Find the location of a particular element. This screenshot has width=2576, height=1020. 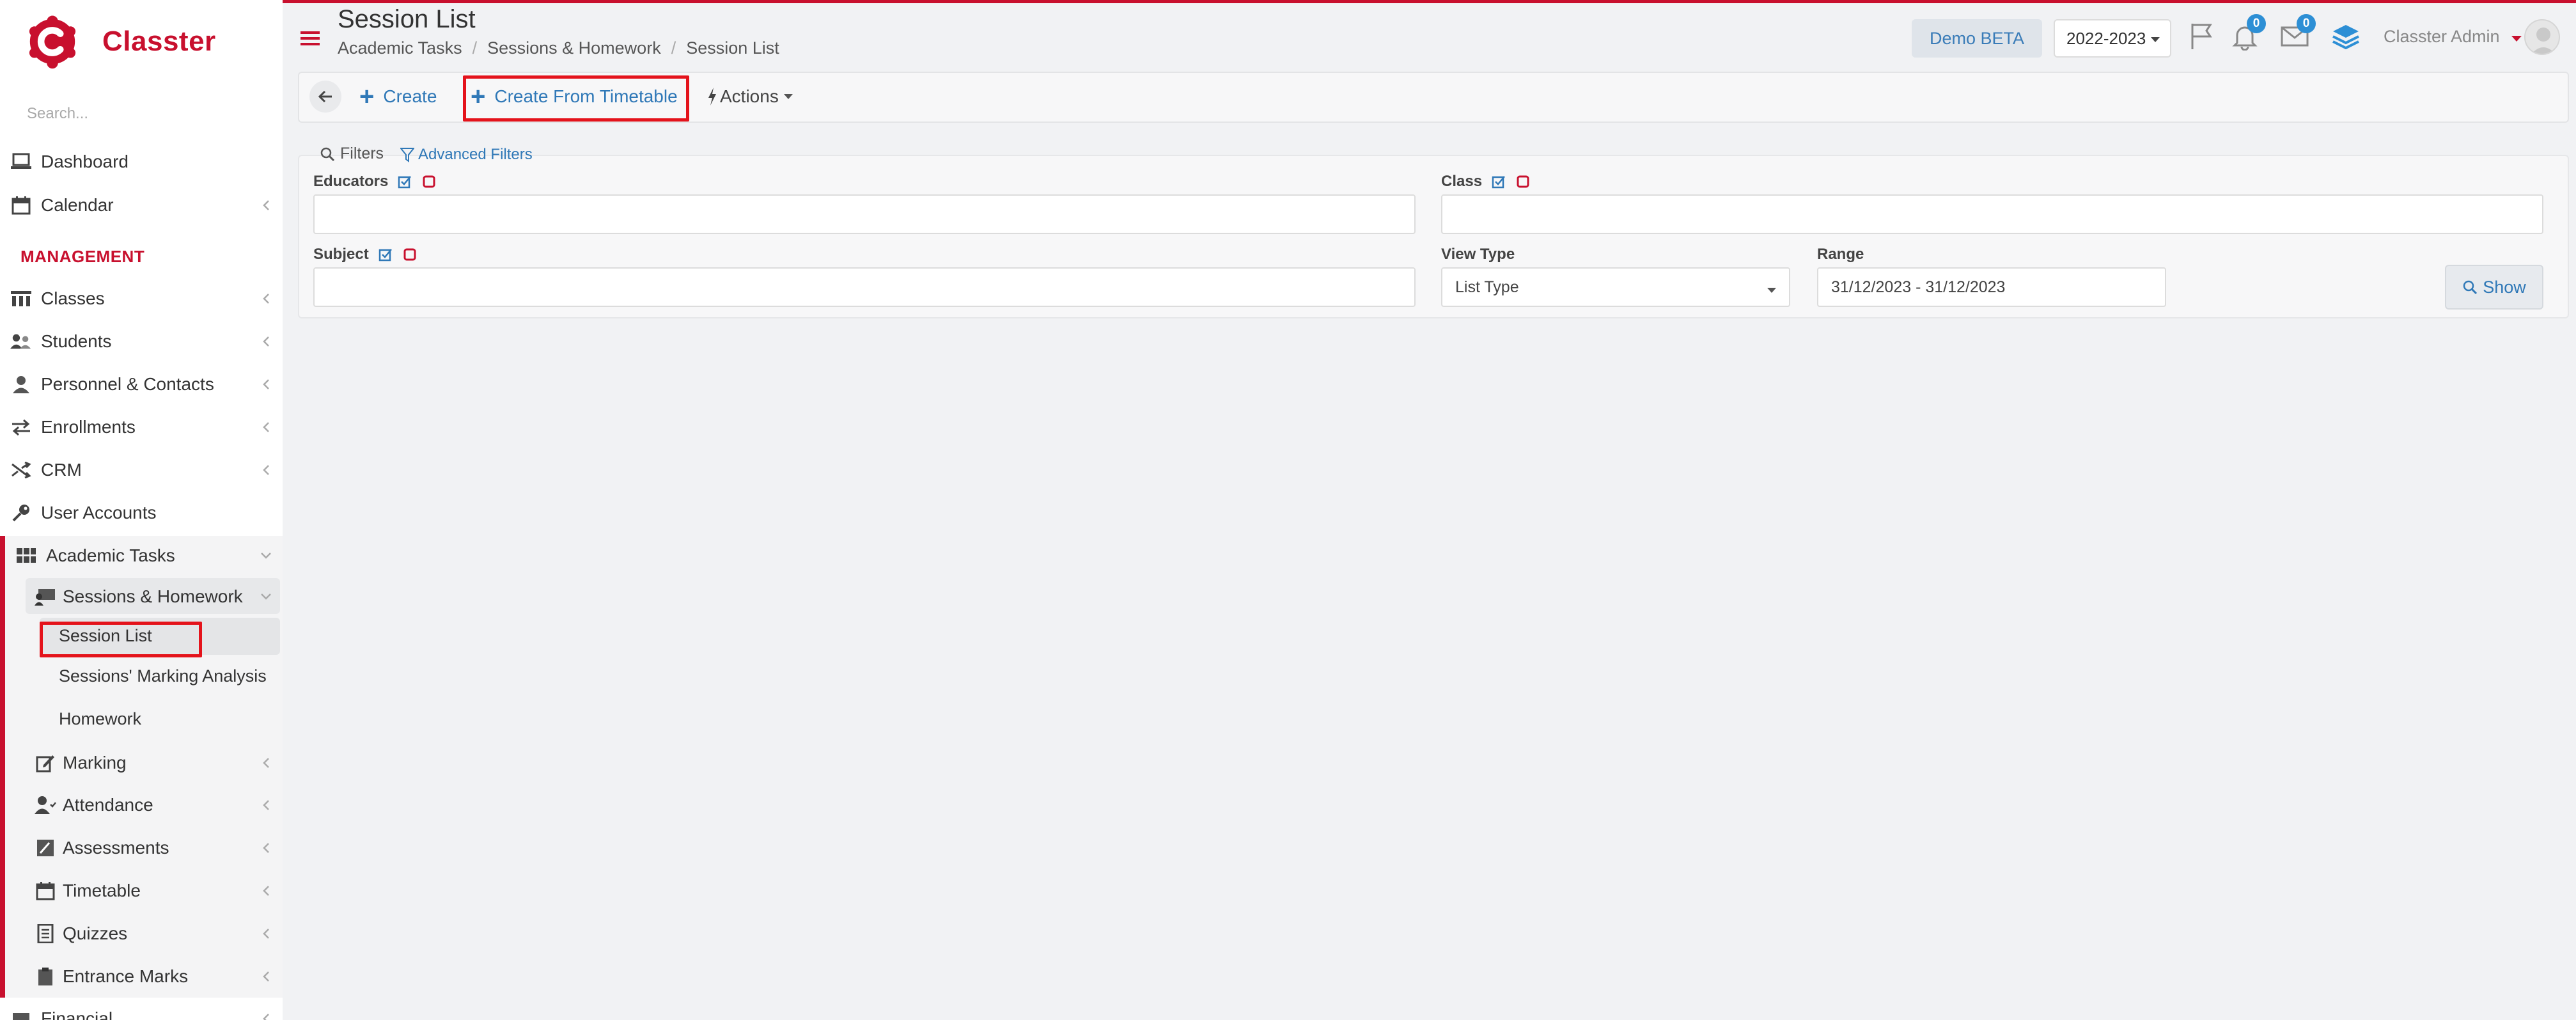

sidebar-item-label: Personnel & Contacts is located at coordinates (128, 384).